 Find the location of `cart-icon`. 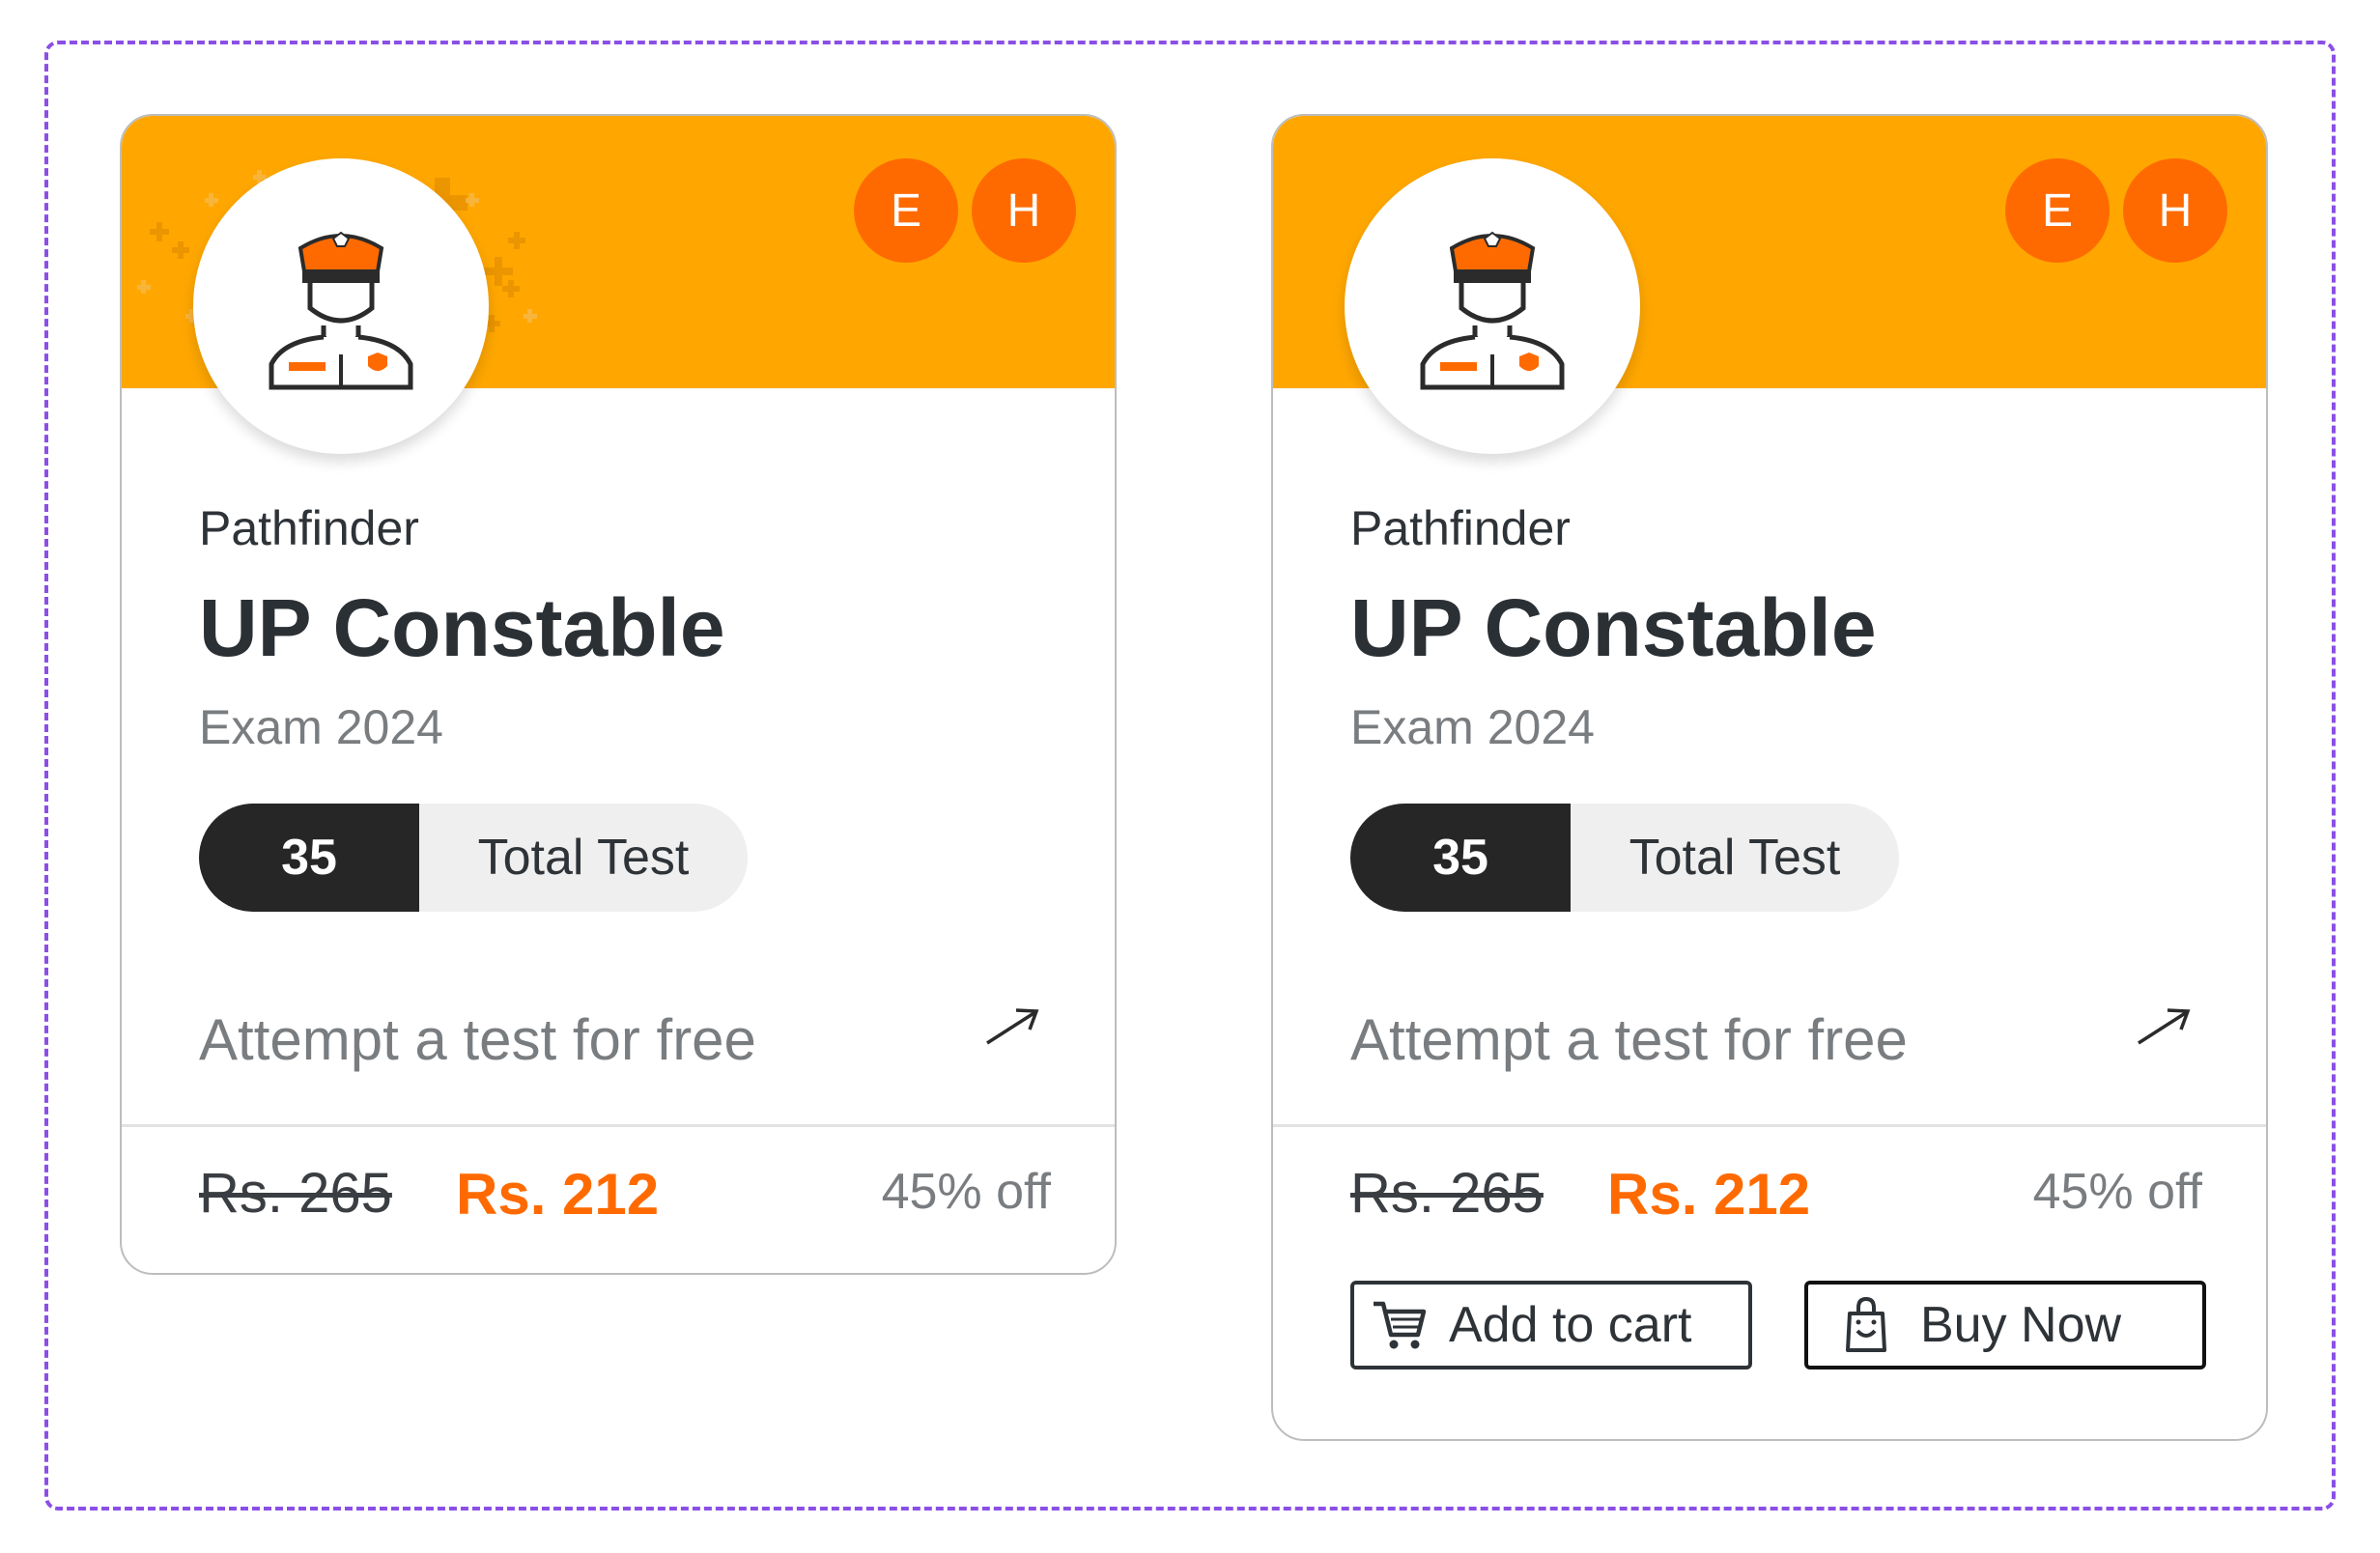

cart-icon is located at coordinates (1400, 1325).